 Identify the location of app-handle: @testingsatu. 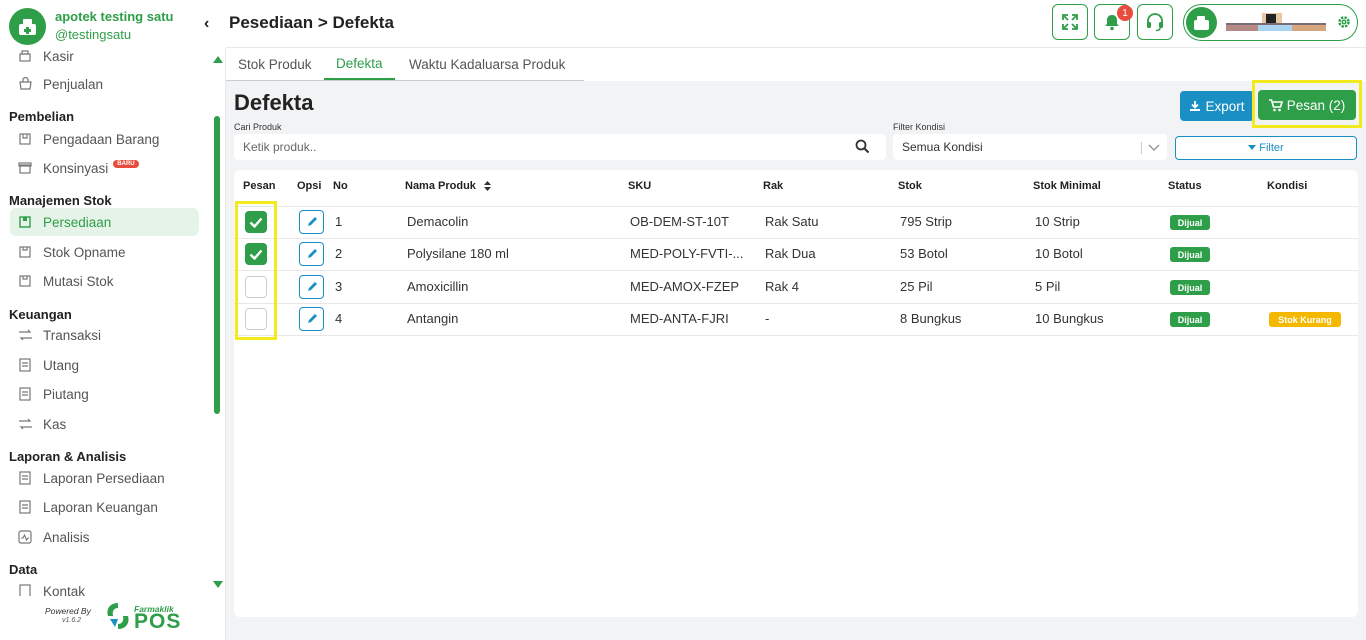
(93, 34).